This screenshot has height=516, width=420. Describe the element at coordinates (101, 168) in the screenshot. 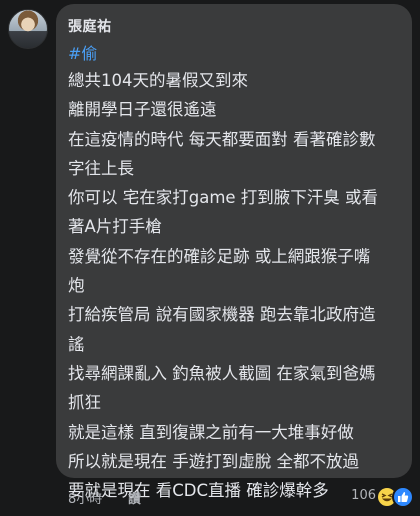

I see `comment-line: 字往上長` at that location.